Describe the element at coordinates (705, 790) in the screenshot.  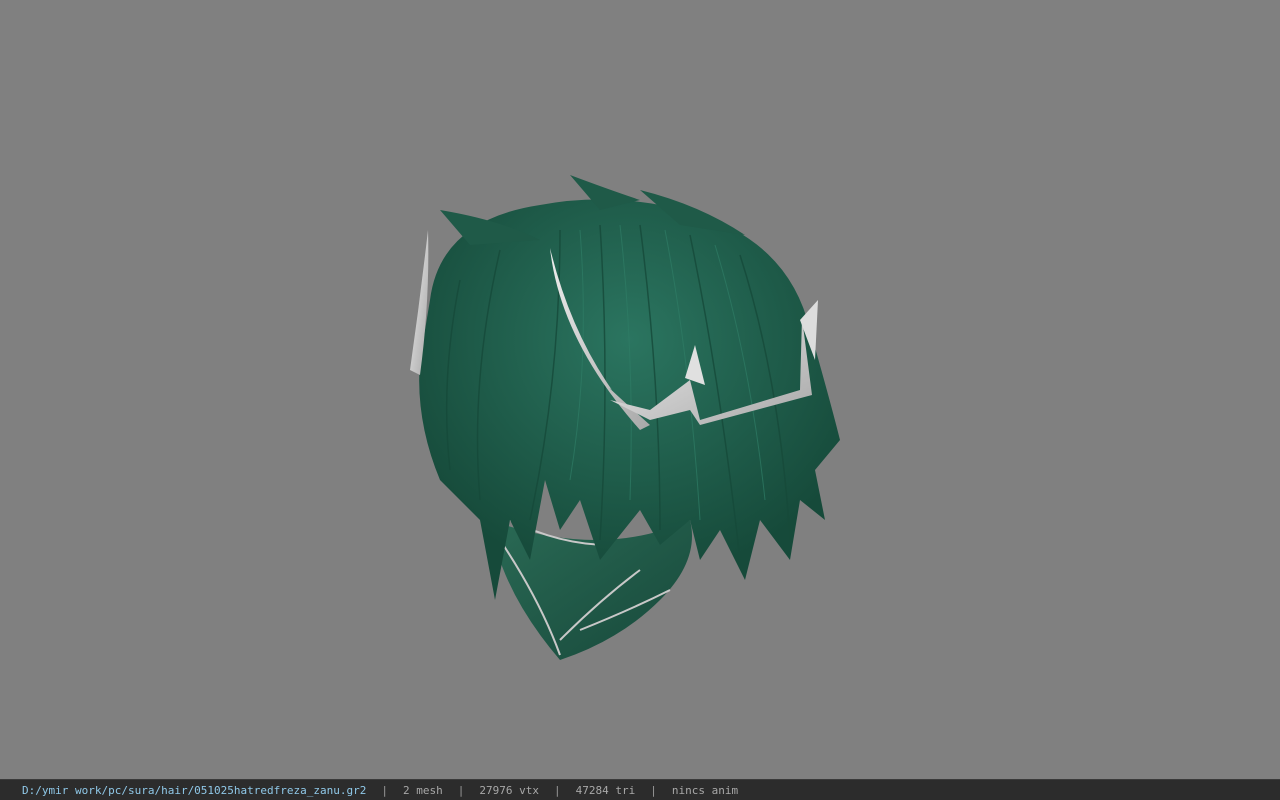
I see `animation-status: nincs anim` at that location.